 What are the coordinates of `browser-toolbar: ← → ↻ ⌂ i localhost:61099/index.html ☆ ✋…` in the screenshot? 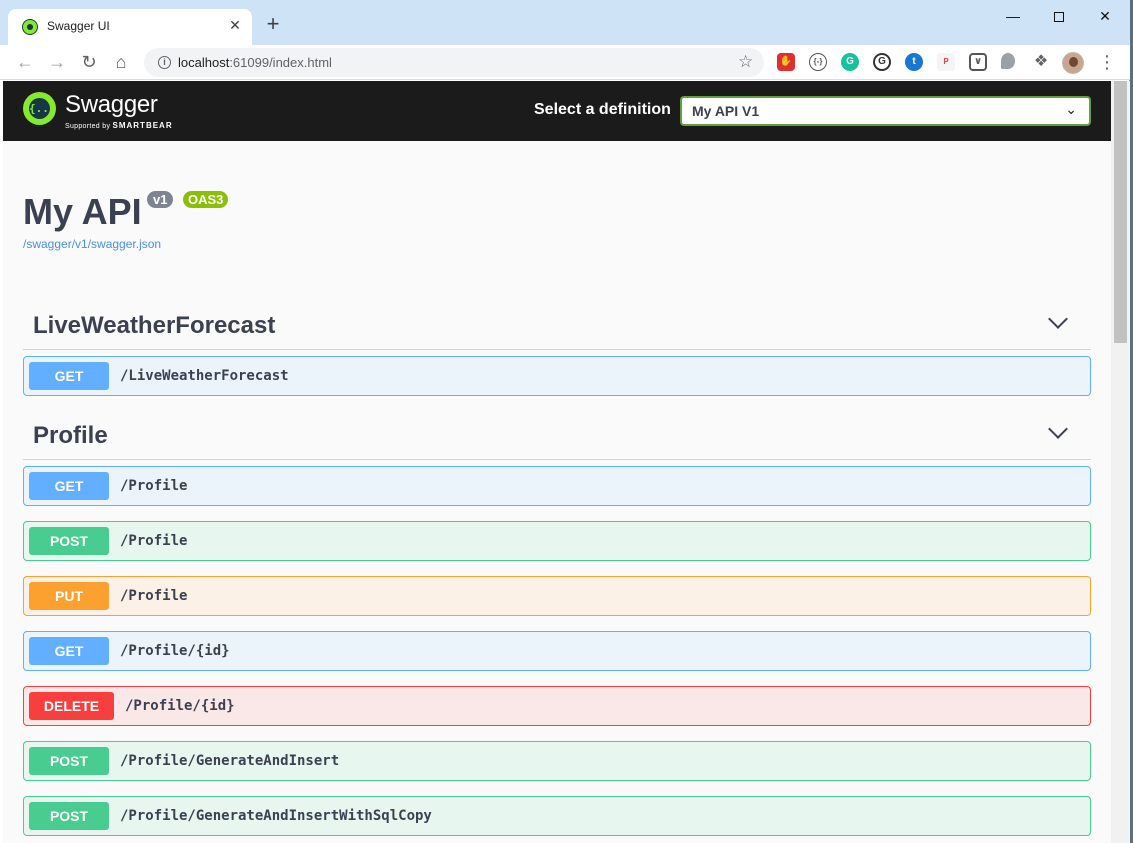 It's located at (565, 62).